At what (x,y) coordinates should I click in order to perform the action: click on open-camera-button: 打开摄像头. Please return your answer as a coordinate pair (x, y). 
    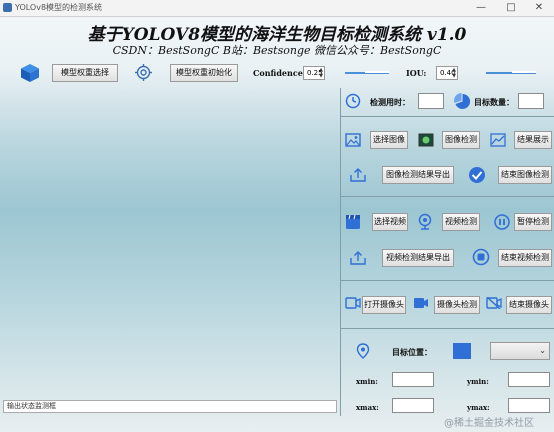
    Looking at the image, I should click on (384, 305).